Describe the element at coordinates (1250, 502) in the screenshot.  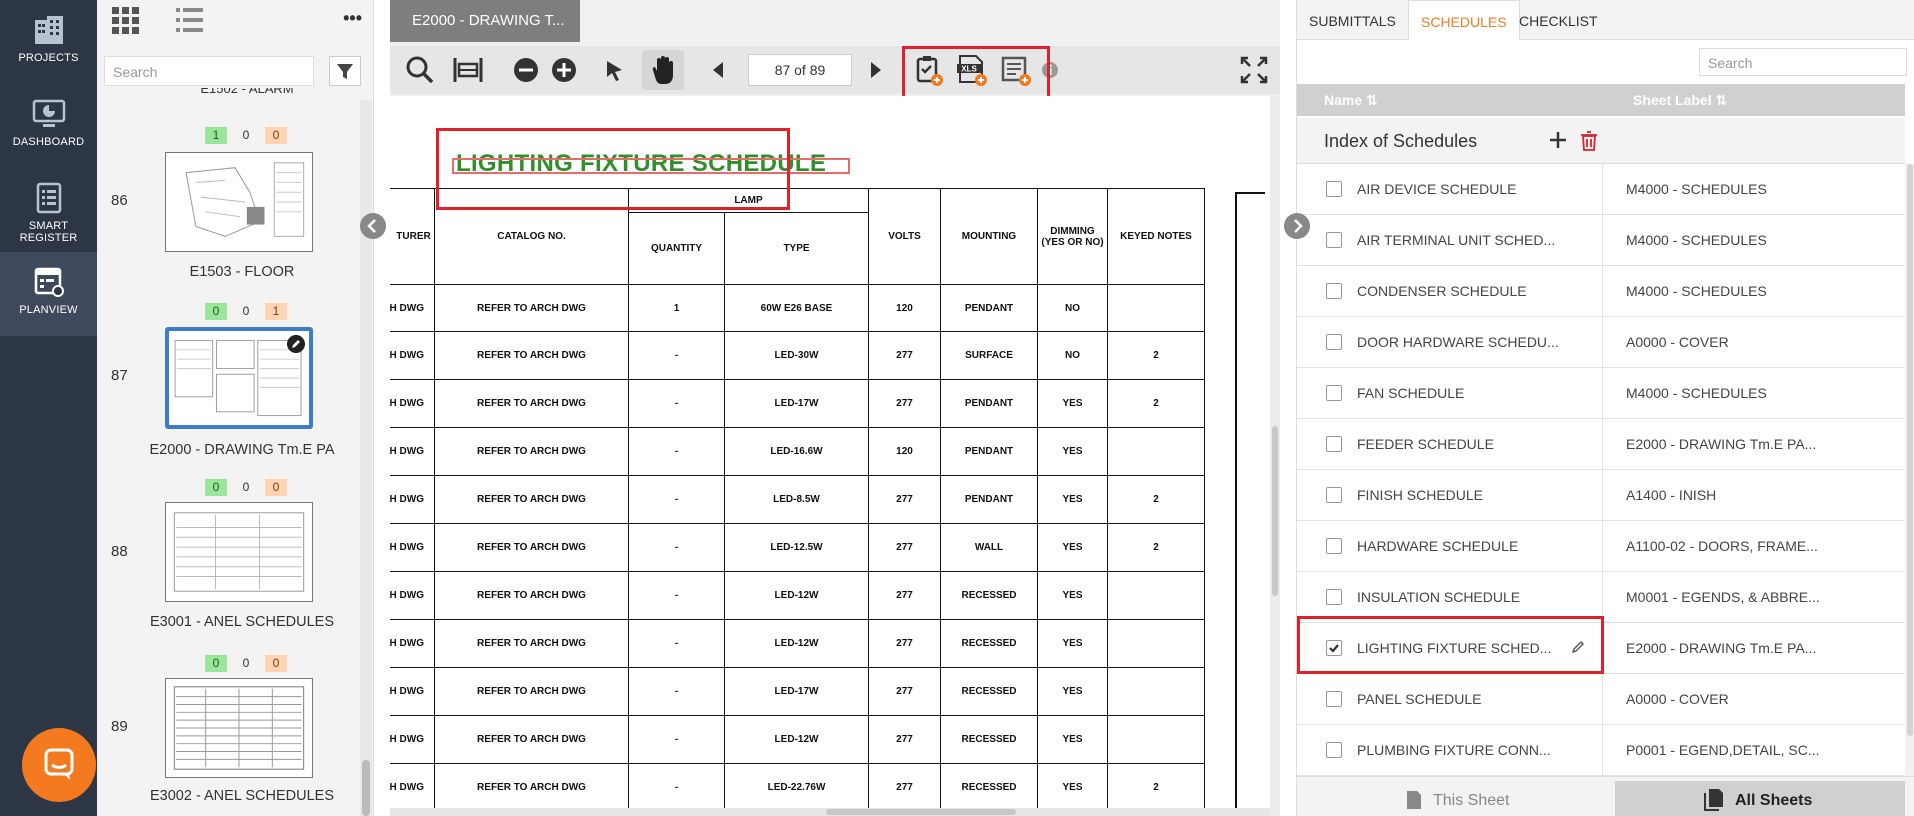
I see `adjacent-sheet-border` at that location.